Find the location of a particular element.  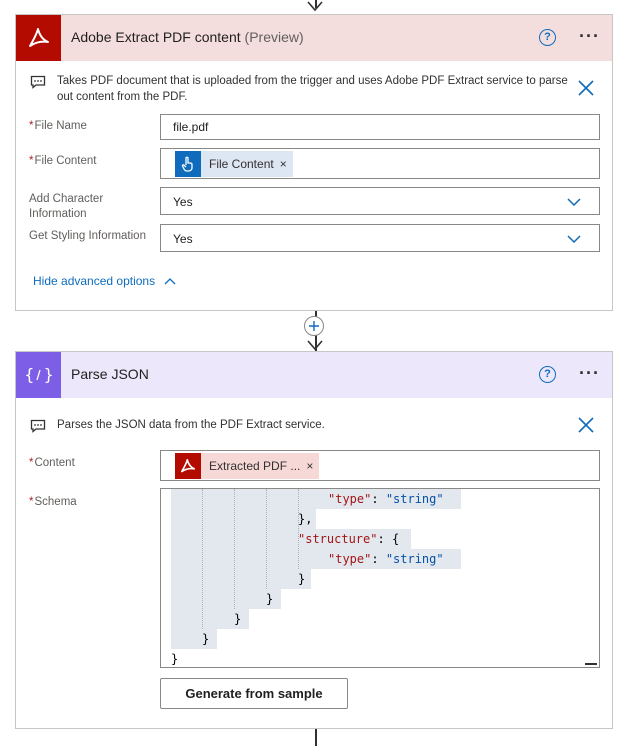

add-character-info-label: Add Character Information is located at coordinates (66, 206).